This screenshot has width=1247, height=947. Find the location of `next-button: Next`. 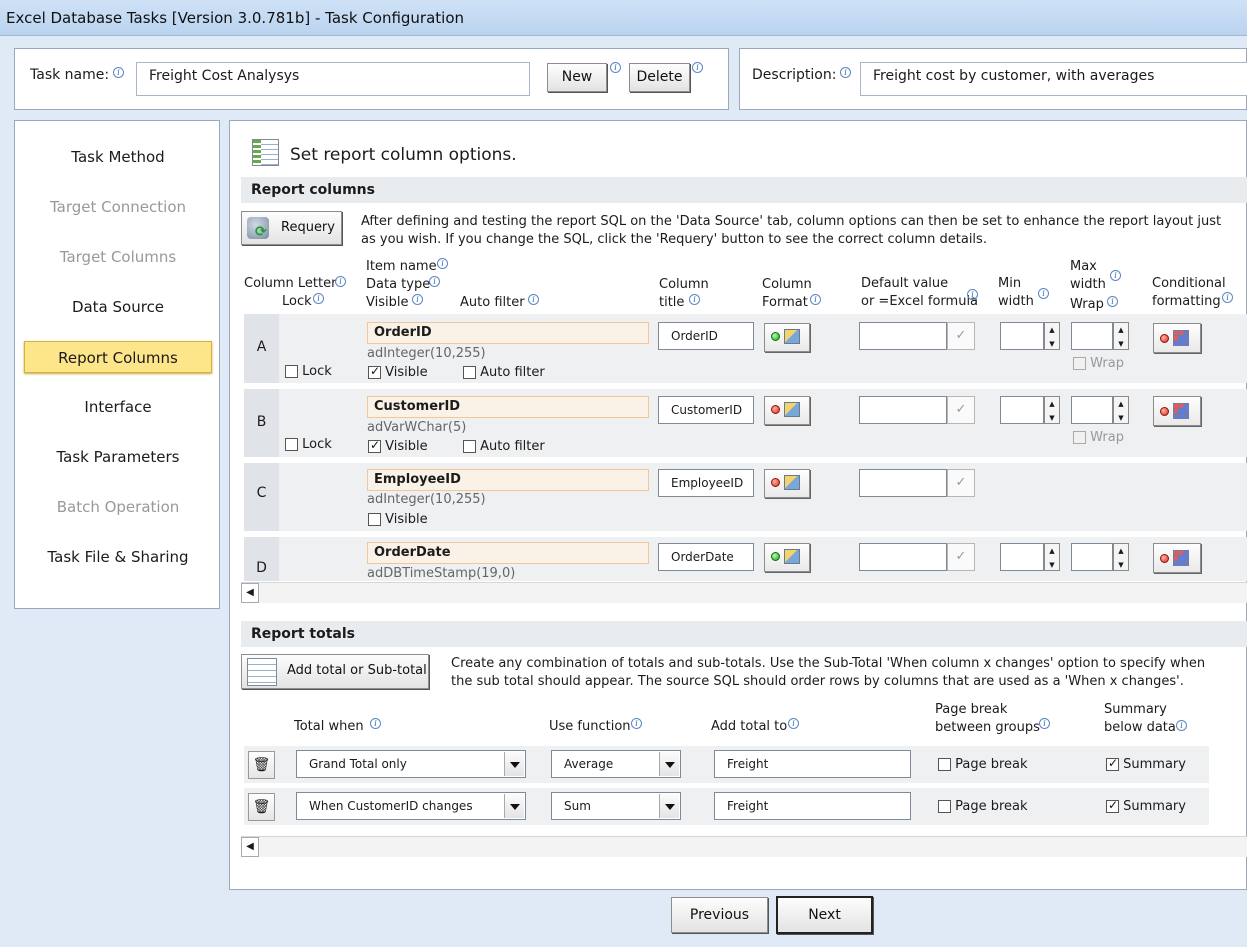

next-button: Next is located at coordinates (824, 915).